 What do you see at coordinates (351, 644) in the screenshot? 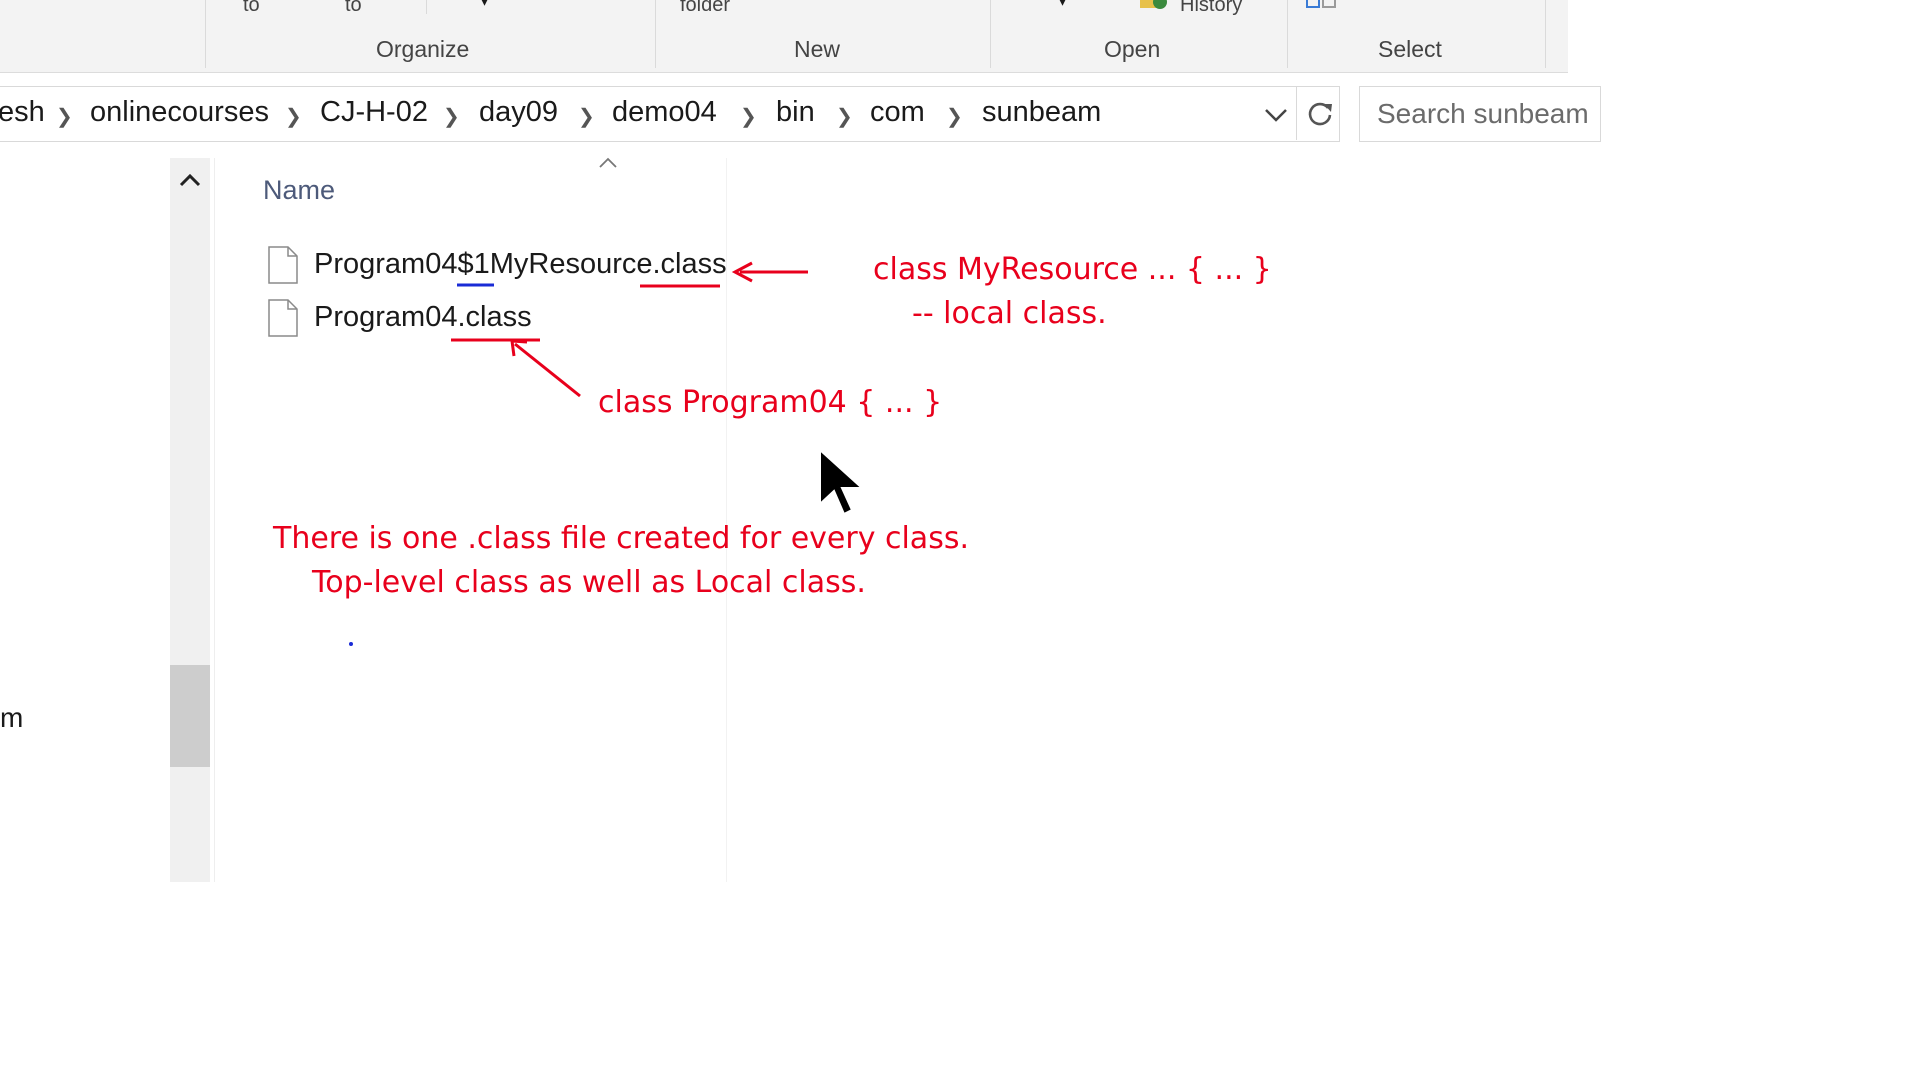
I see `ink-dot` at bounding box center [351, 644].